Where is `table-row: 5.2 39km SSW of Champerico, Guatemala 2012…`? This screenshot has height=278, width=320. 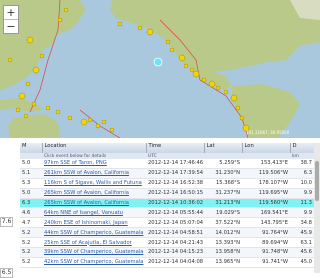 table-row: 5.2 39km SSW of Champerico, Guatemala 2012… is located at coordinates (167, 252).